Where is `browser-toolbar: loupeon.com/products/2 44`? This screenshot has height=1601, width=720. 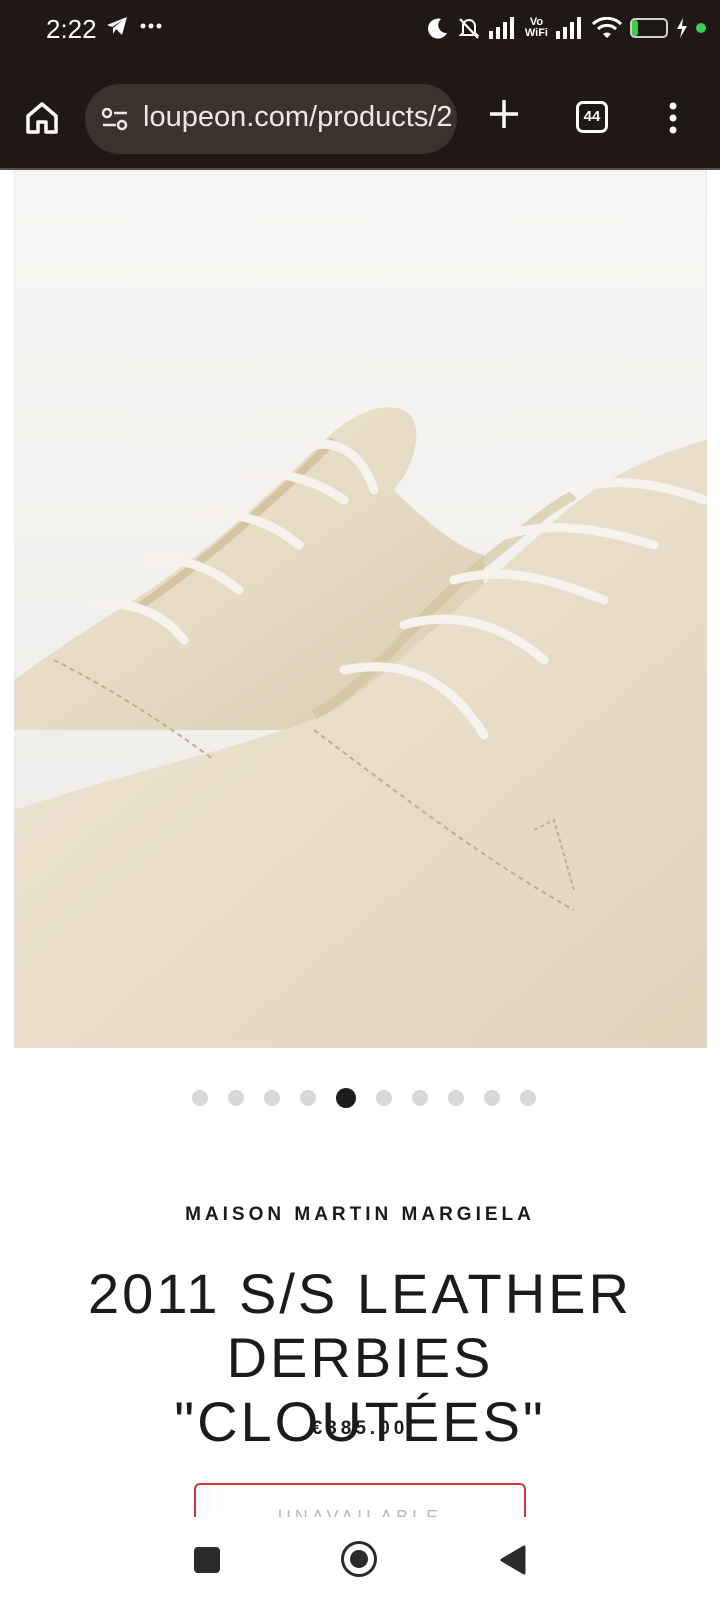
browser-toolbar: loupeon.com/products/2 44 is located at coordinates (360, 117).